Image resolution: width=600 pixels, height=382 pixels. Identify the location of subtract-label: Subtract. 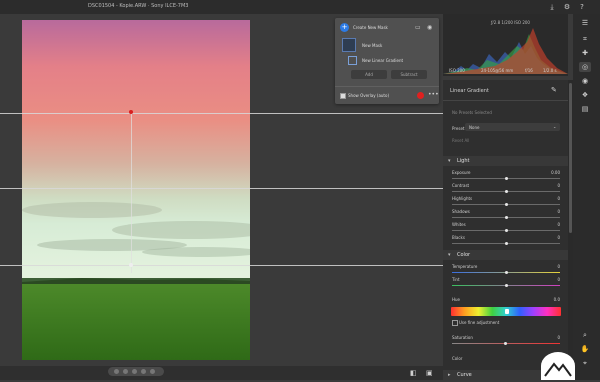
(409, 74).